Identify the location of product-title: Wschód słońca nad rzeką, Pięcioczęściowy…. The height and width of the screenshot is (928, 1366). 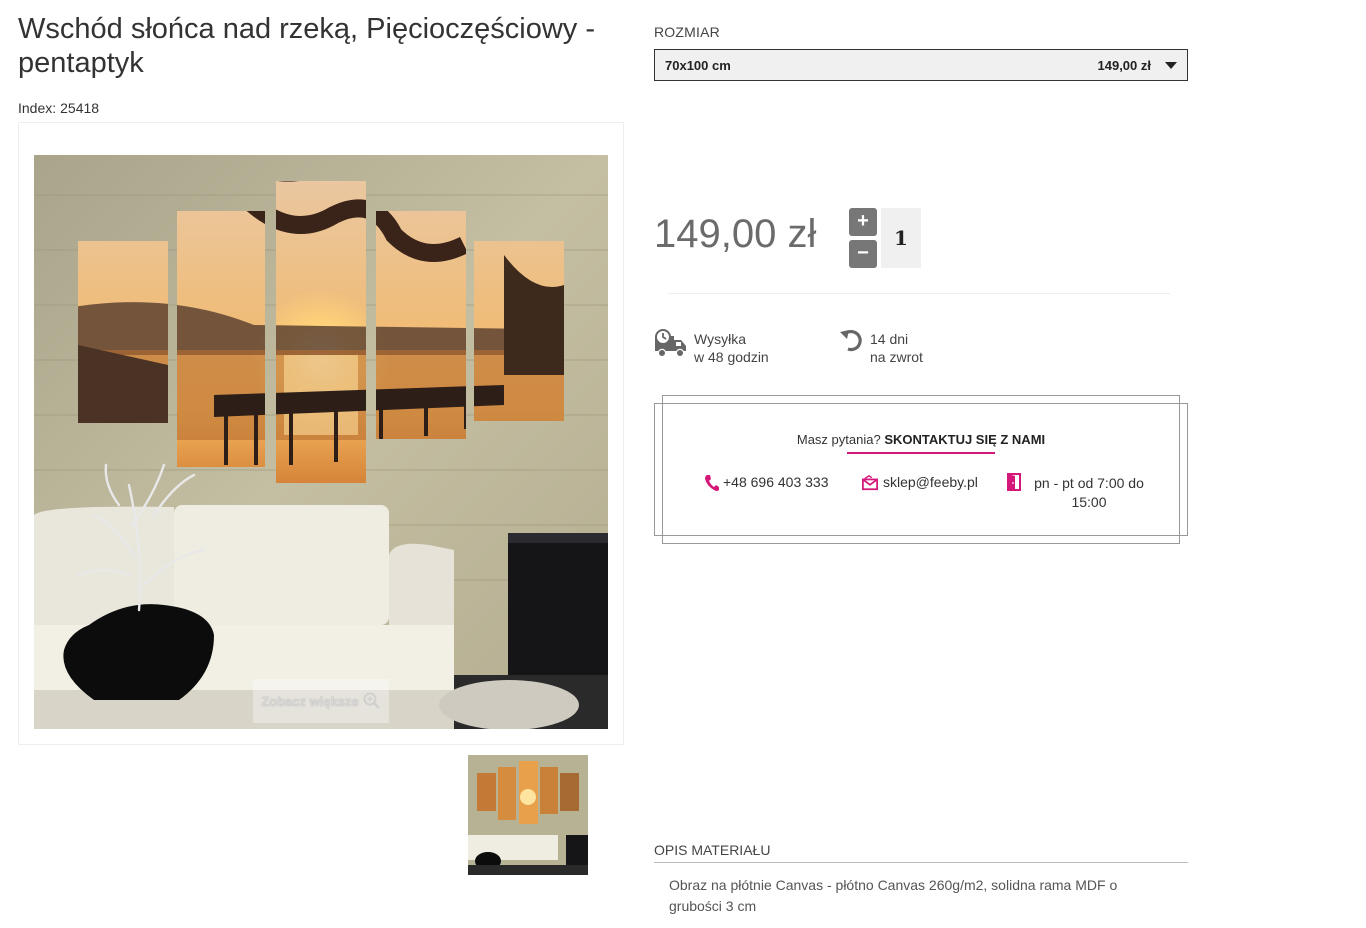
(307, 46).